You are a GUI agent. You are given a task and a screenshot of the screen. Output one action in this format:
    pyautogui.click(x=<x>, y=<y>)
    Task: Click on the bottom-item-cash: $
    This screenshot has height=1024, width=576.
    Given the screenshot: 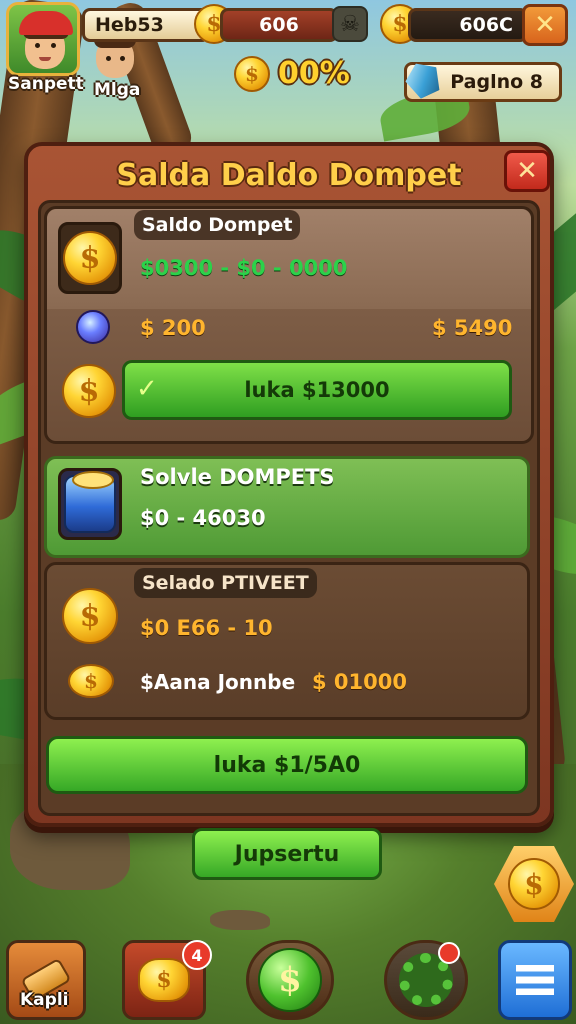 What is the action you would take?
    pyautogui.click(x=290, y=980)
    